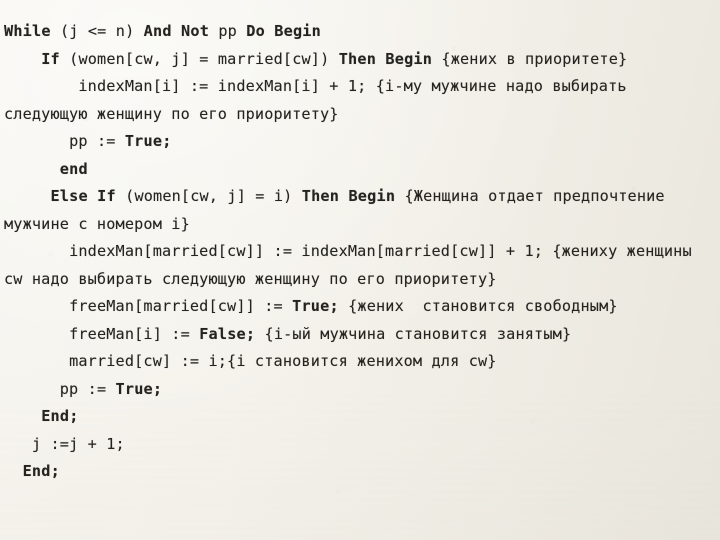  I want to click on code-text: j :=j + 1;, so click(78, 443).